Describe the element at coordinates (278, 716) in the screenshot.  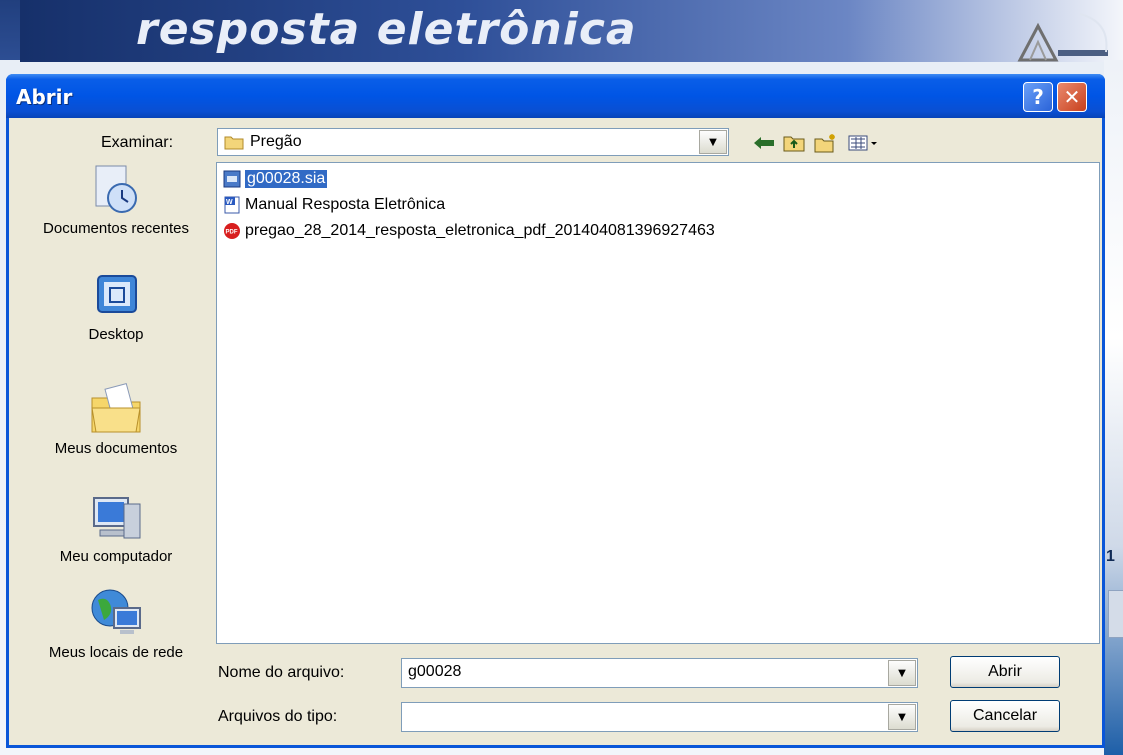
I see `filetype-label: Arquivos do tipo:` at that location.